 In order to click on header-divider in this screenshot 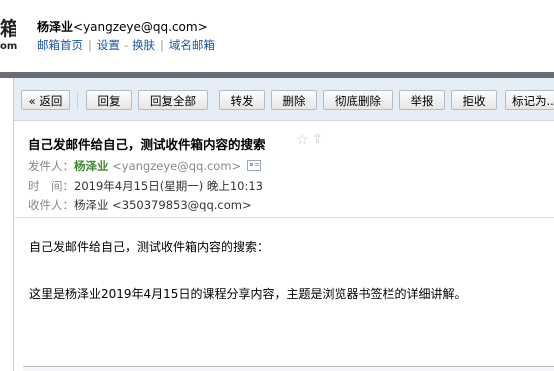, I will do `click(283, 217)`.